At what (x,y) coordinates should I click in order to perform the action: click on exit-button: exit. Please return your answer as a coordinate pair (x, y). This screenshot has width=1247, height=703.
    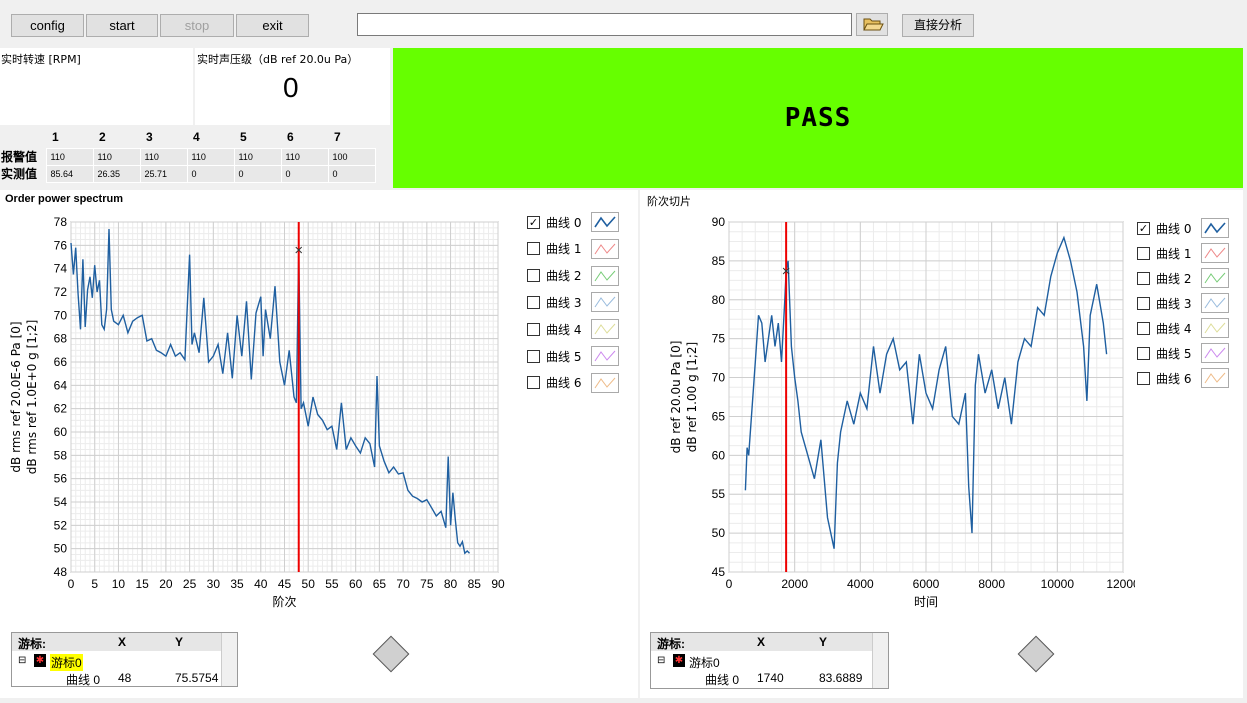
    Looking at the image, I should click on (272, 25).